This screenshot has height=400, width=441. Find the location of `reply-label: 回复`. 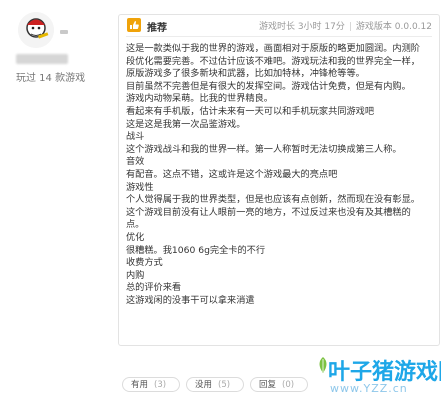

reply-label: 回复 is located at coordinates (268, 385).